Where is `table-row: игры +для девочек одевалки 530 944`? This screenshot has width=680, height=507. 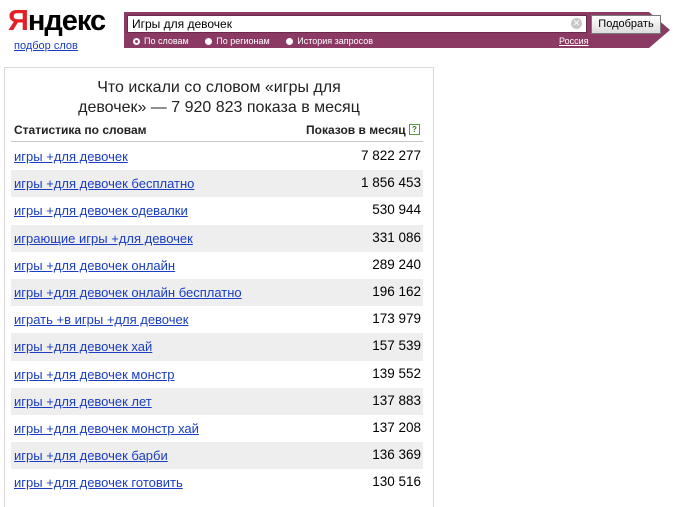 table-row: игры +для девочек одевалки 530 944 is located at coordinates (217, 210).